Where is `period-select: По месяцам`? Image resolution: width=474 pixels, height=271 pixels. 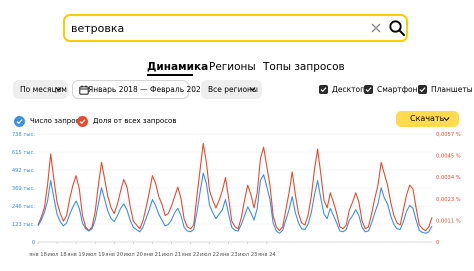 period-select: По месяцам is located at coordinates (40, 89).